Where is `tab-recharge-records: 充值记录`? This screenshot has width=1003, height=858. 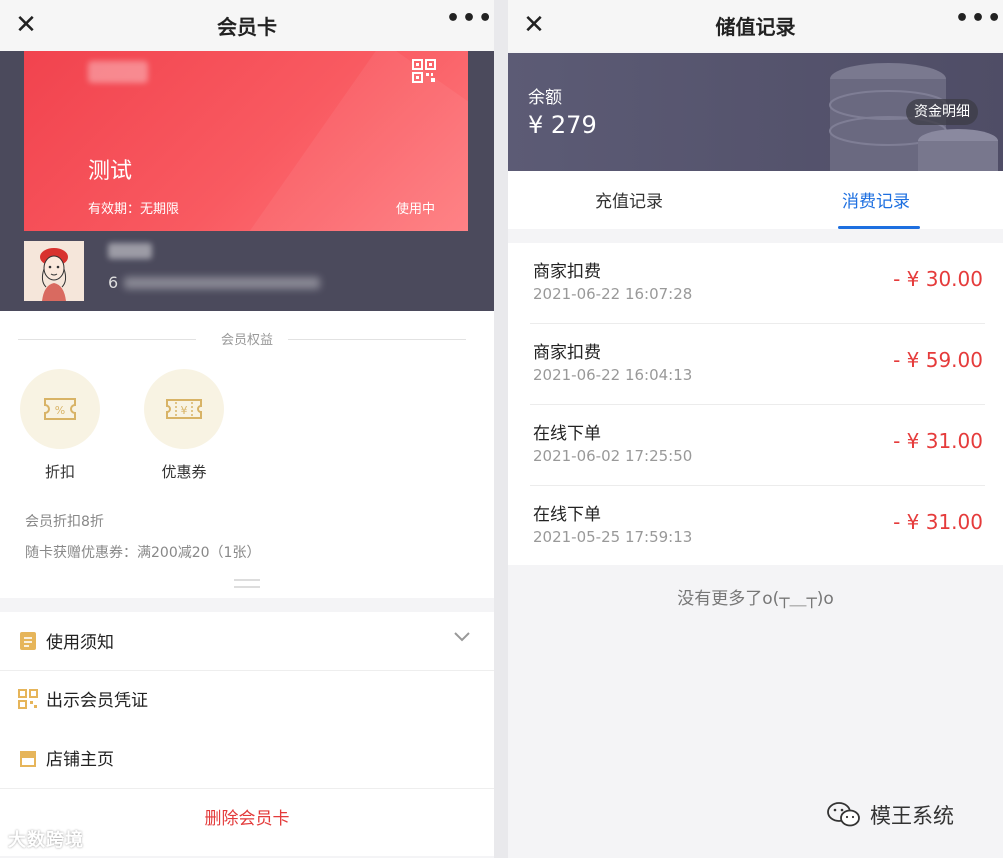
tab-recharge-records: 充值记录 is located at coordinates (629, 199).